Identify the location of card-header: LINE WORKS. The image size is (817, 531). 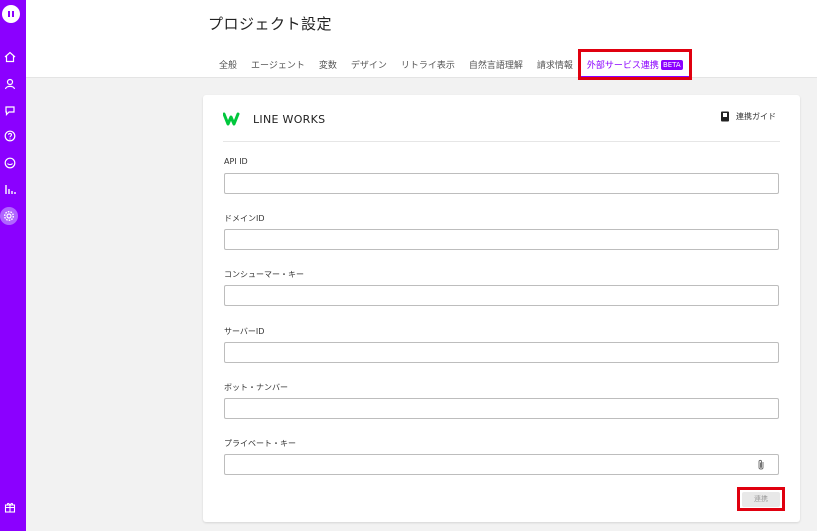
(274, 119).